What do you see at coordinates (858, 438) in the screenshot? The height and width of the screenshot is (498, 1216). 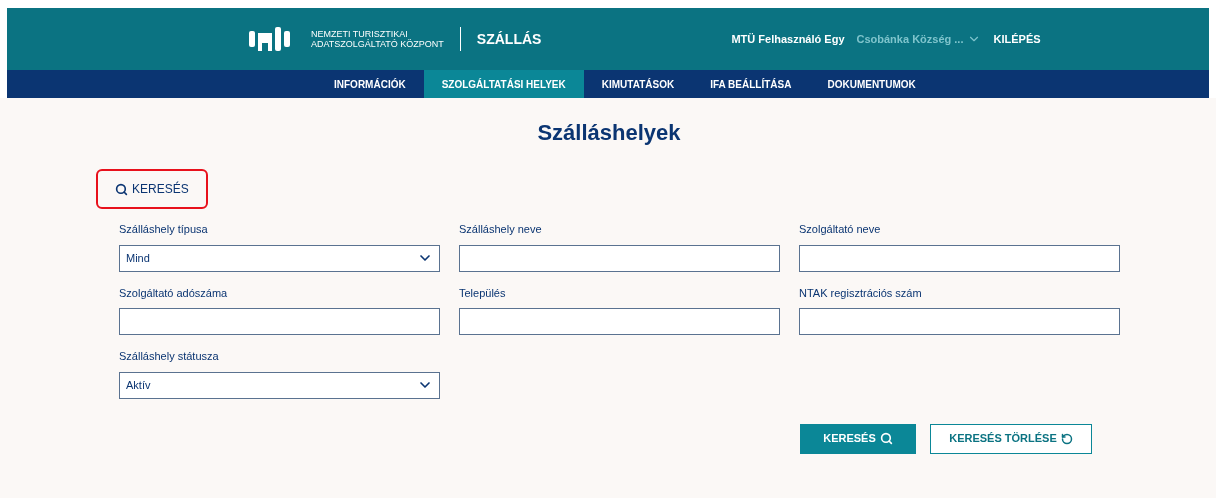 I see `search-button: KERESÉS` at bounding box center [858, 438].